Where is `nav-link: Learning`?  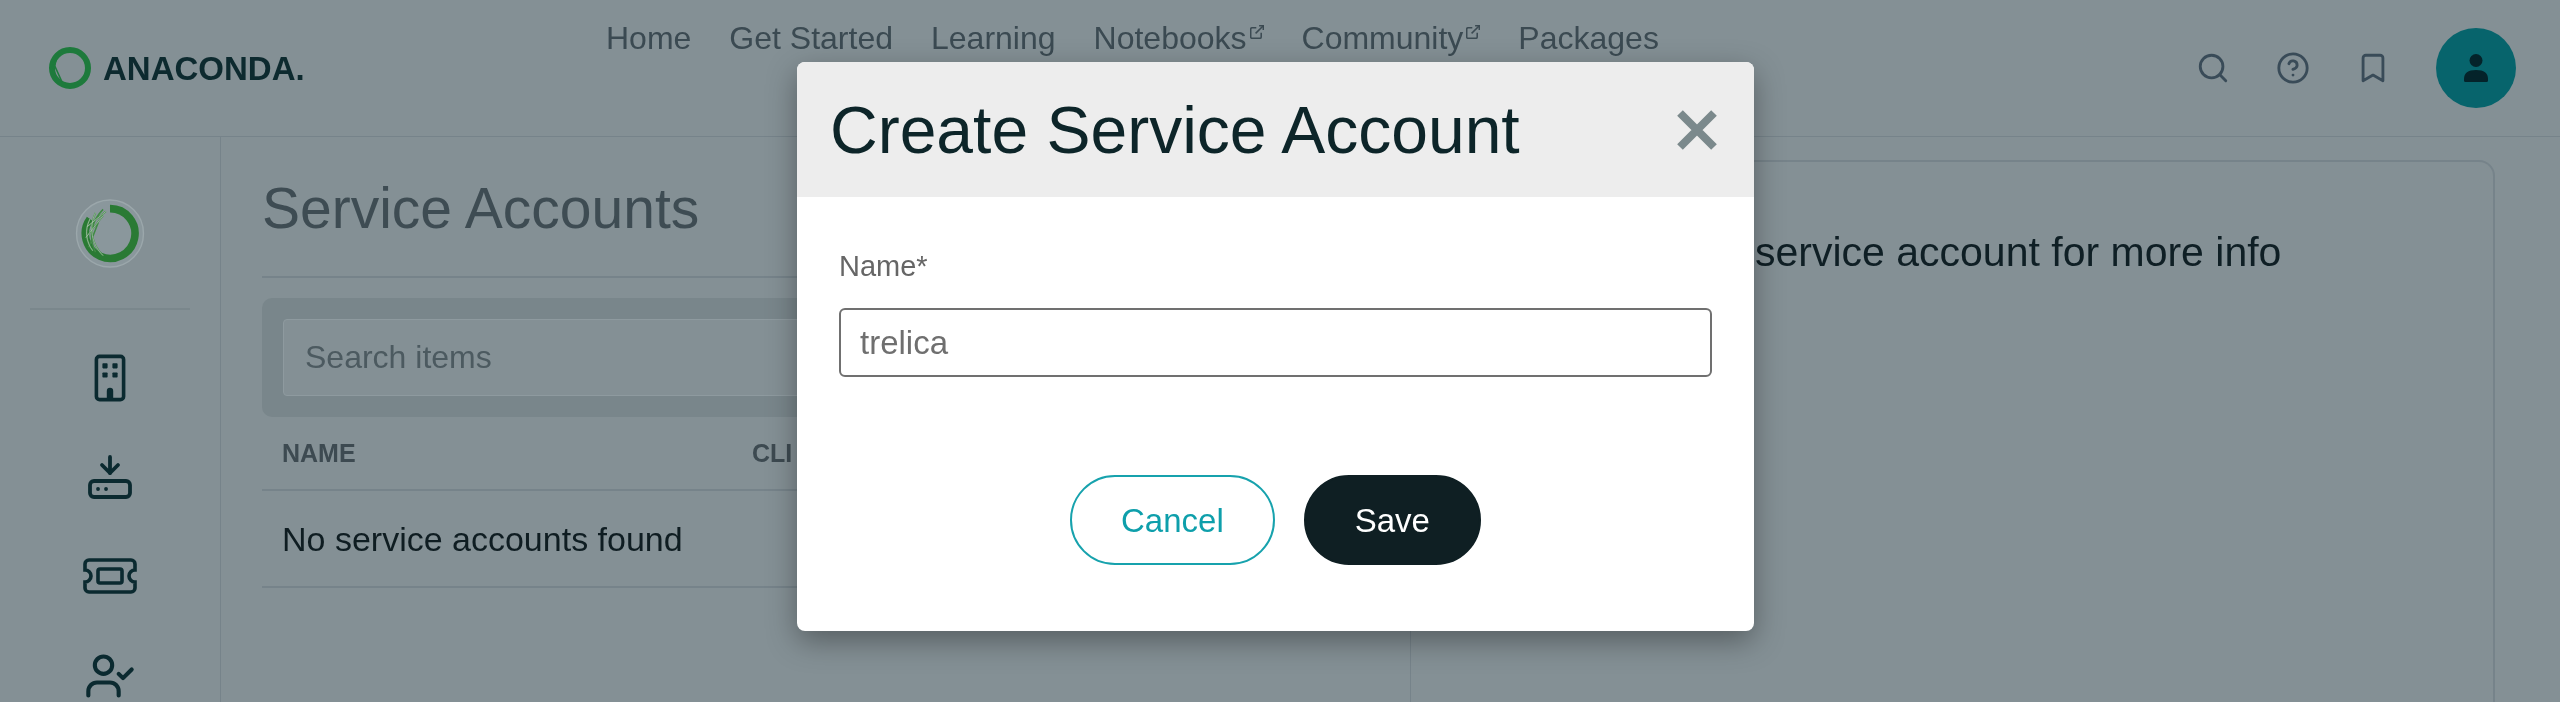 nav-link: Learning is located at coordinates (993, 38).